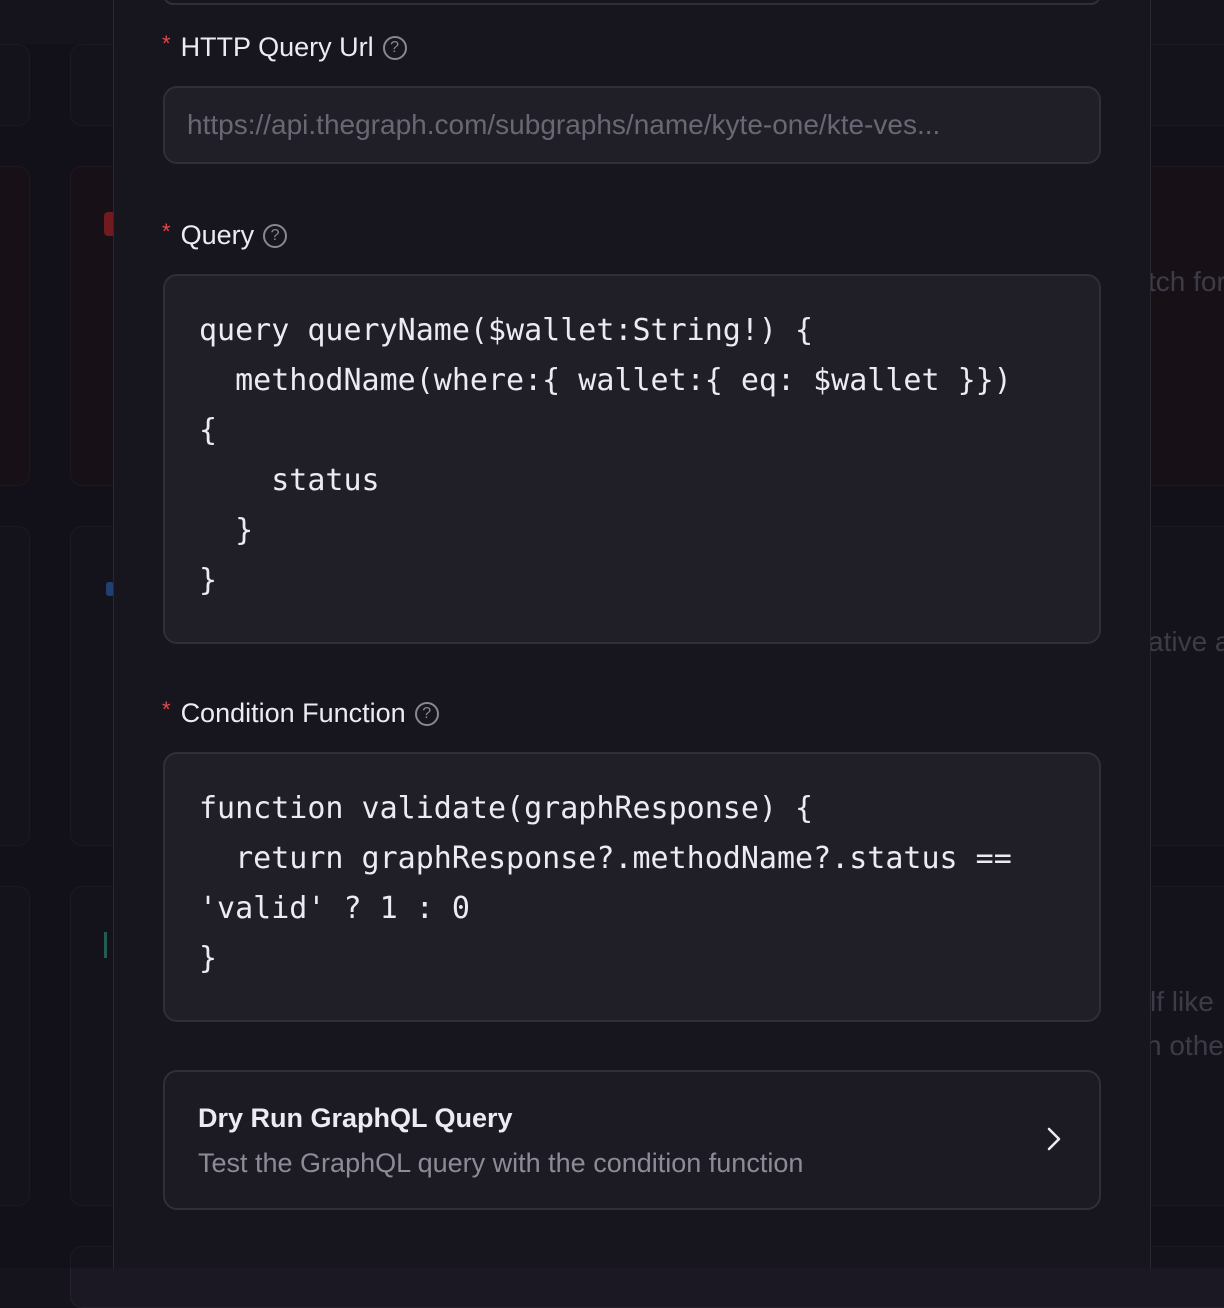 The width and height of the screenshot is (1224, 1308). Describe the element at coordinates (355, 1118) in the screenshot. I see `dry-run-title: Dry Run GraphQL Query` at that location.